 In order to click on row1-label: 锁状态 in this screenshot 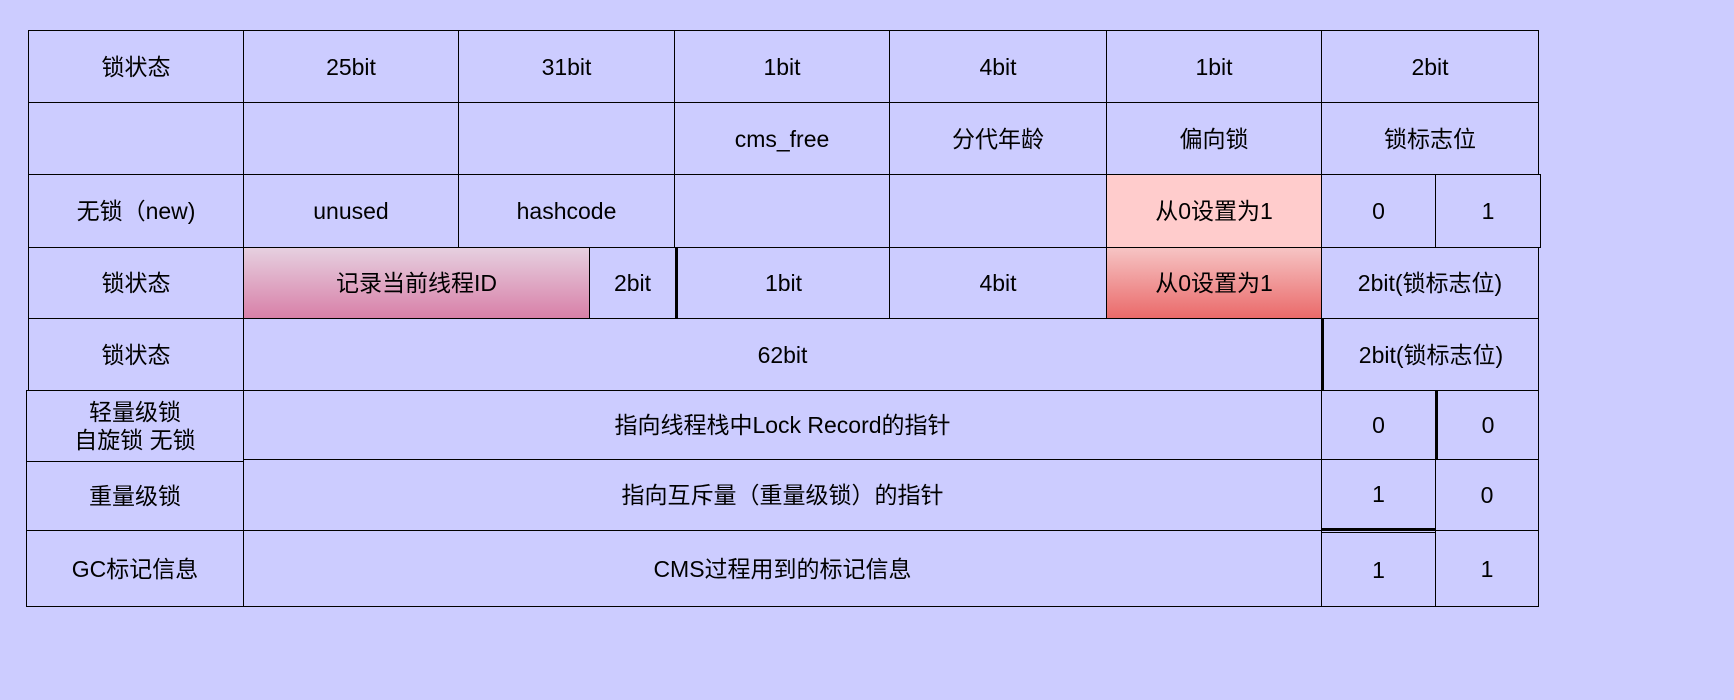, I will do `click(136, 66)`.